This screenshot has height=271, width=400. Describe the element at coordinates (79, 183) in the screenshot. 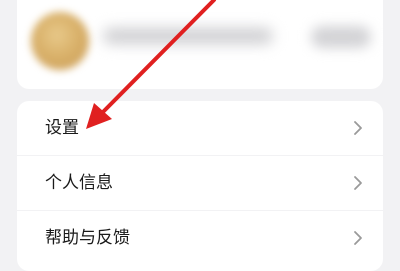

I see `menu-item-label: 个人信息` at that location.